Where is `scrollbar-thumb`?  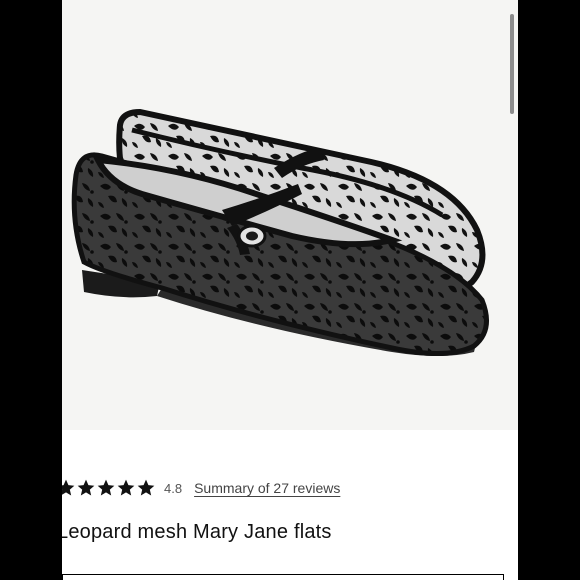 scrollbar-thumb is located at coordinates (512, 64).